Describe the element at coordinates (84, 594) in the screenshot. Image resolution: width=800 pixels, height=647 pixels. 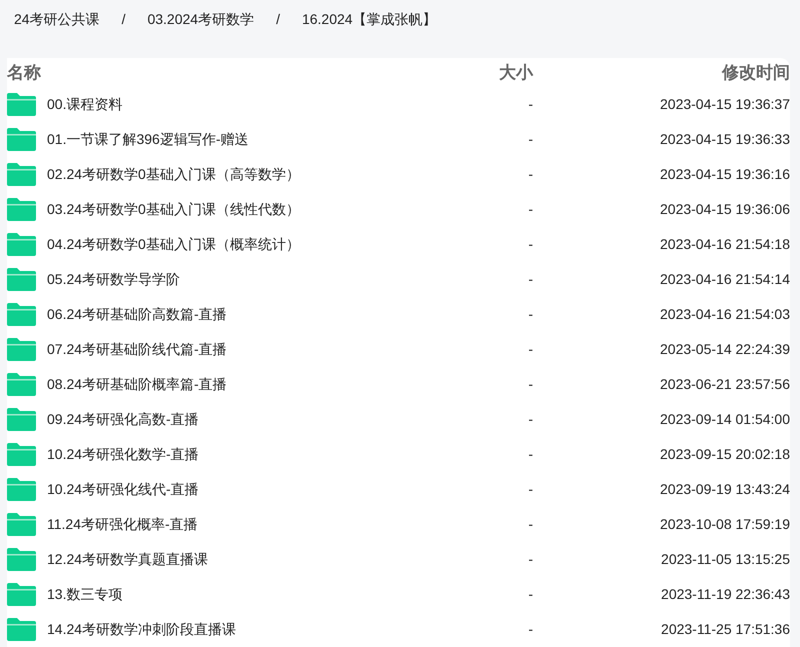
I see `folder-name: 13.数三专项` at that location.